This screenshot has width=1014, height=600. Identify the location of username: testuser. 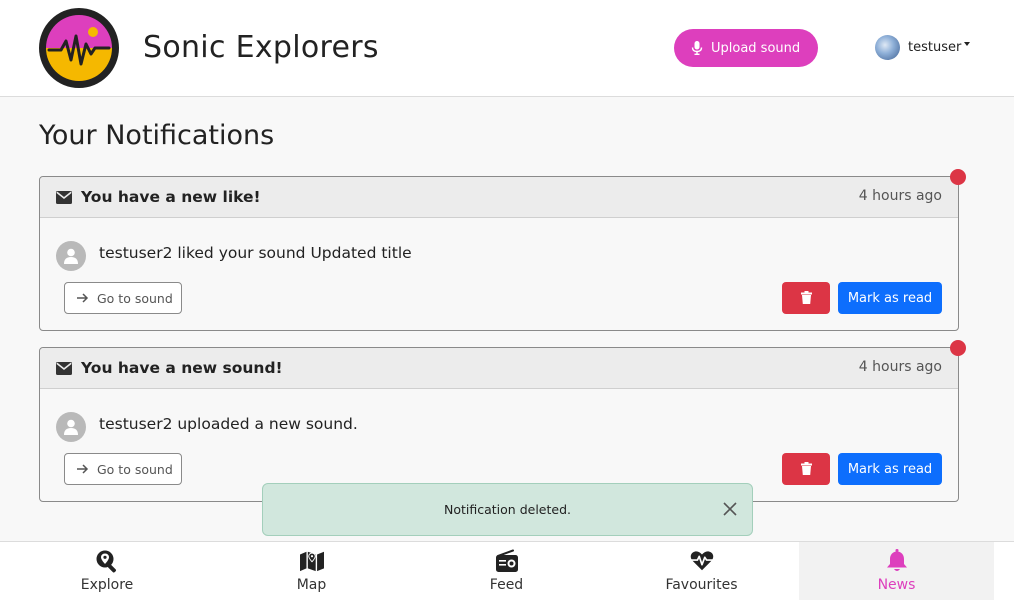
(935, 47).